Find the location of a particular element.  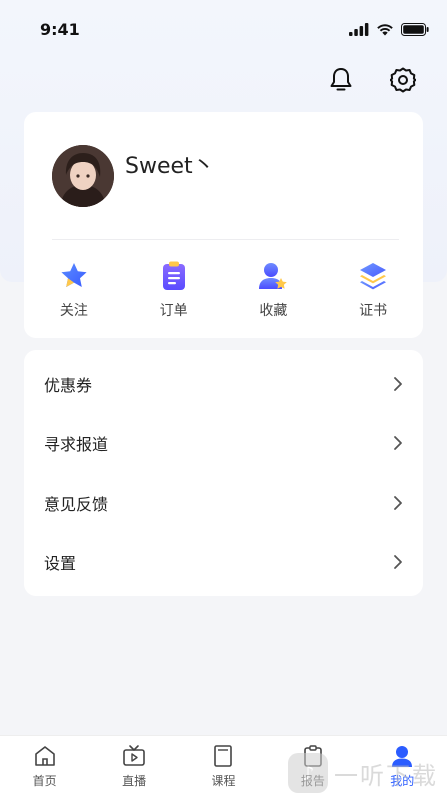

avatar-image is located at coordinates (83, 176).